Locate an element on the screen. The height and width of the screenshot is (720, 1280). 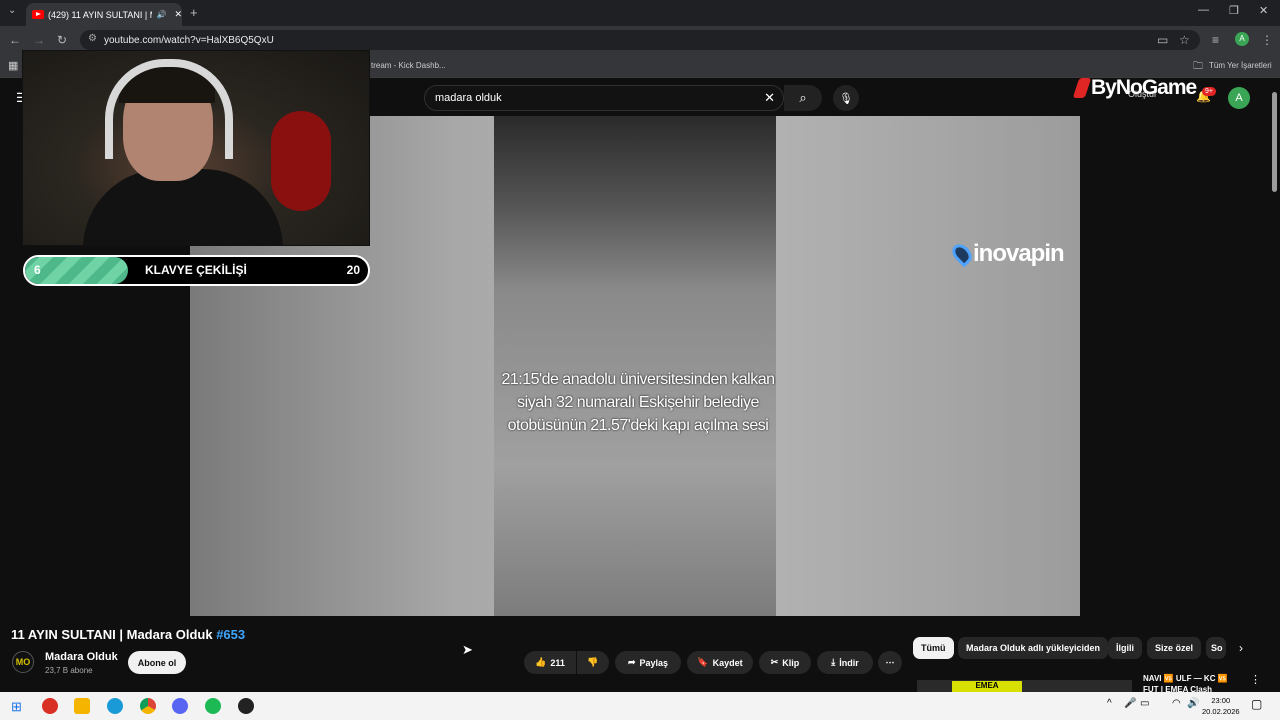
chip-for-you: Size özel is located at coordinates (1174, 648).